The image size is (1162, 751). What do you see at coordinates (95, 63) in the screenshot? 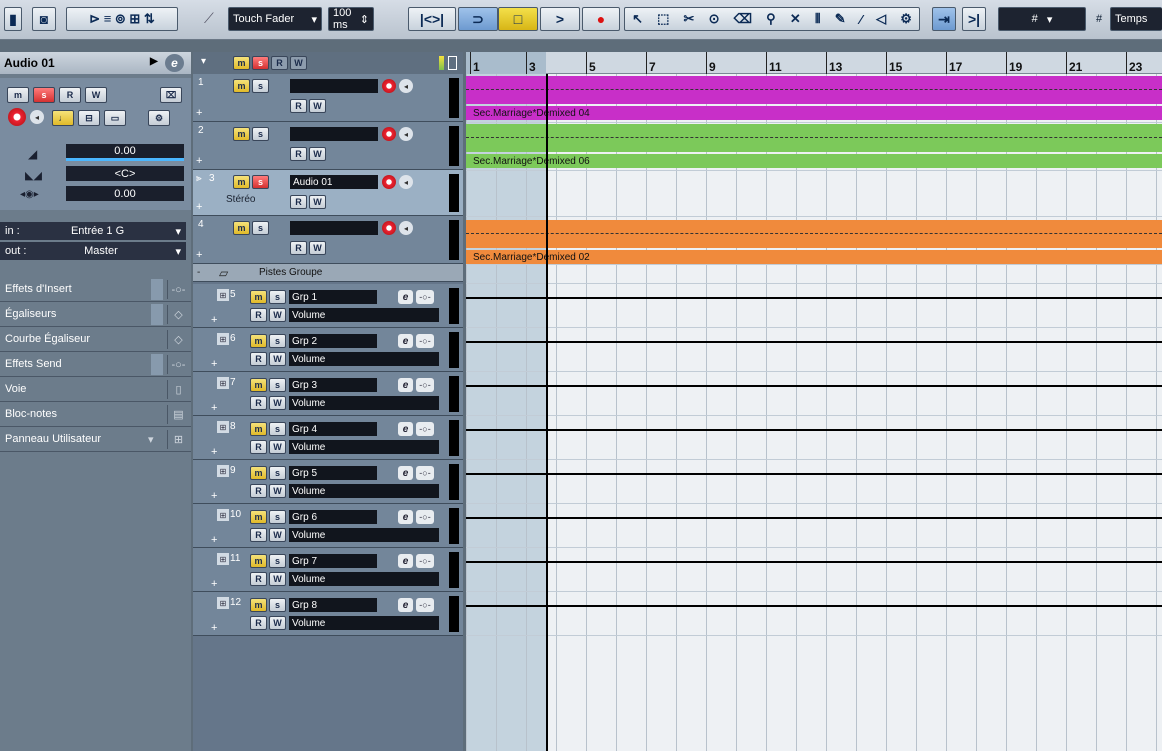
I see `inspector-title-bar: Audio 01 ▶ e` at bounding box center [95, 63].